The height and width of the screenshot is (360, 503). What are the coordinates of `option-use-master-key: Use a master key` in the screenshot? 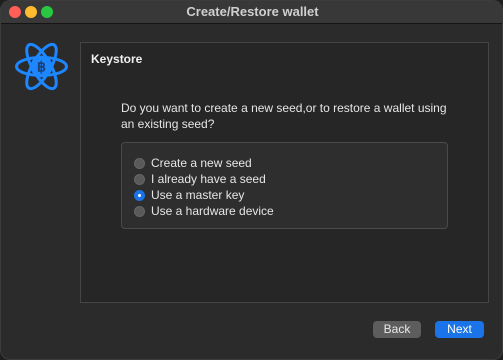 It's located at (189, 195).